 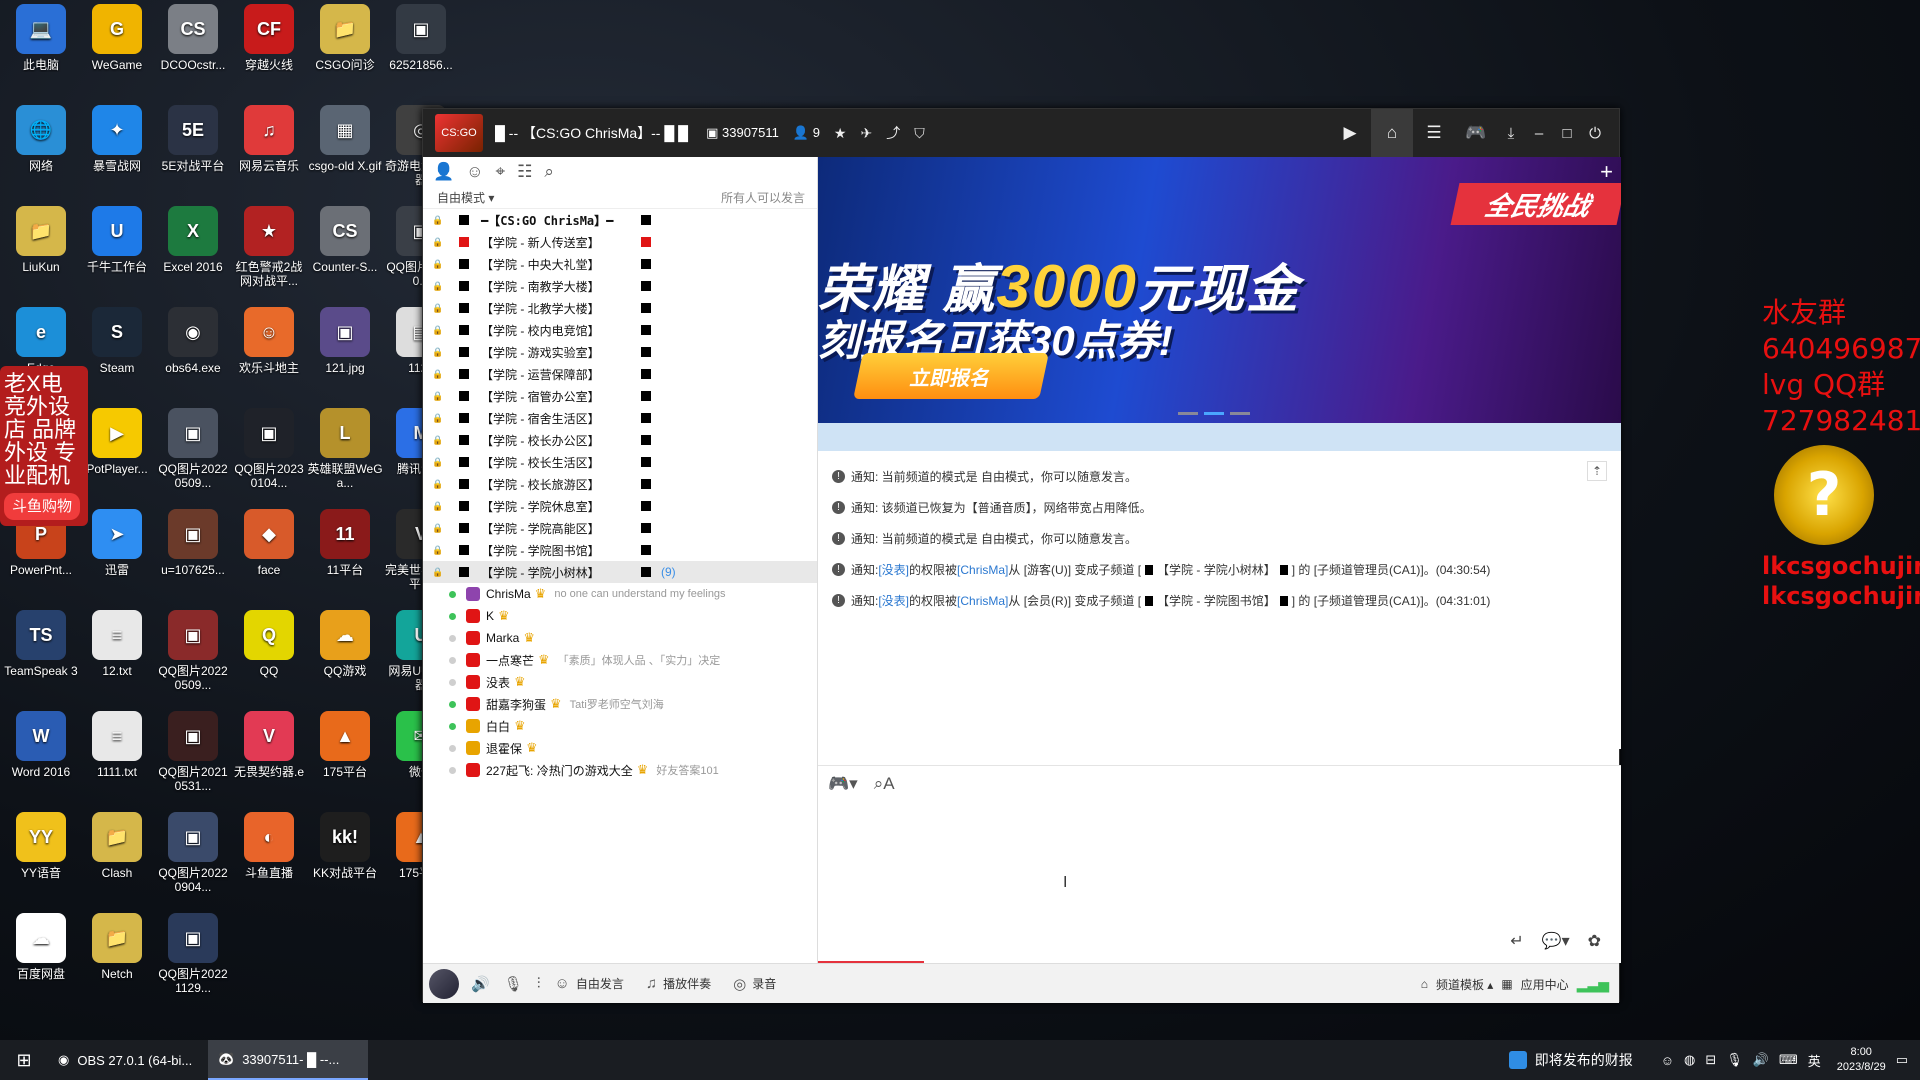 What do you see at coordinates (193, 139) in the screenshot?
I see `desktop-icon: 5E 5E对战平台` at bounding box center [193, 139].